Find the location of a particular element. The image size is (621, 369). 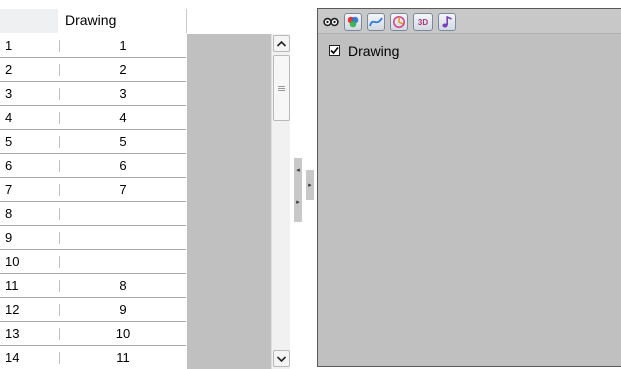

frame-number: 3 is located at coordinates (9, 93).